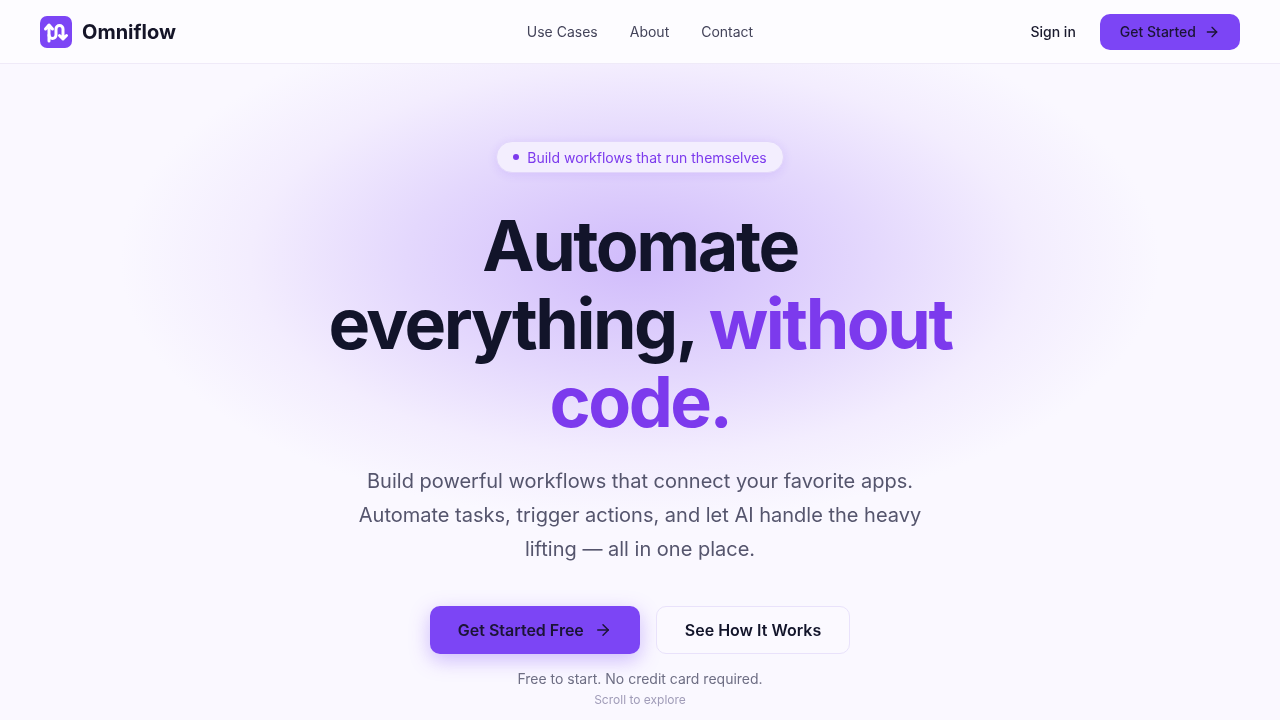 The image size is (1280, 720). I want to click on nav-link: About, so click(649, 31).